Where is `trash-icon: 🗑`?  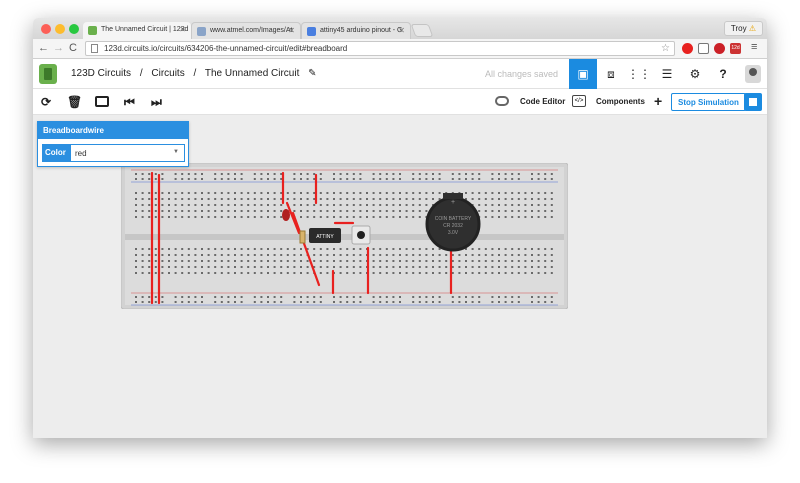 trash-icon: 🗑 is located at coordinates (74, 102).